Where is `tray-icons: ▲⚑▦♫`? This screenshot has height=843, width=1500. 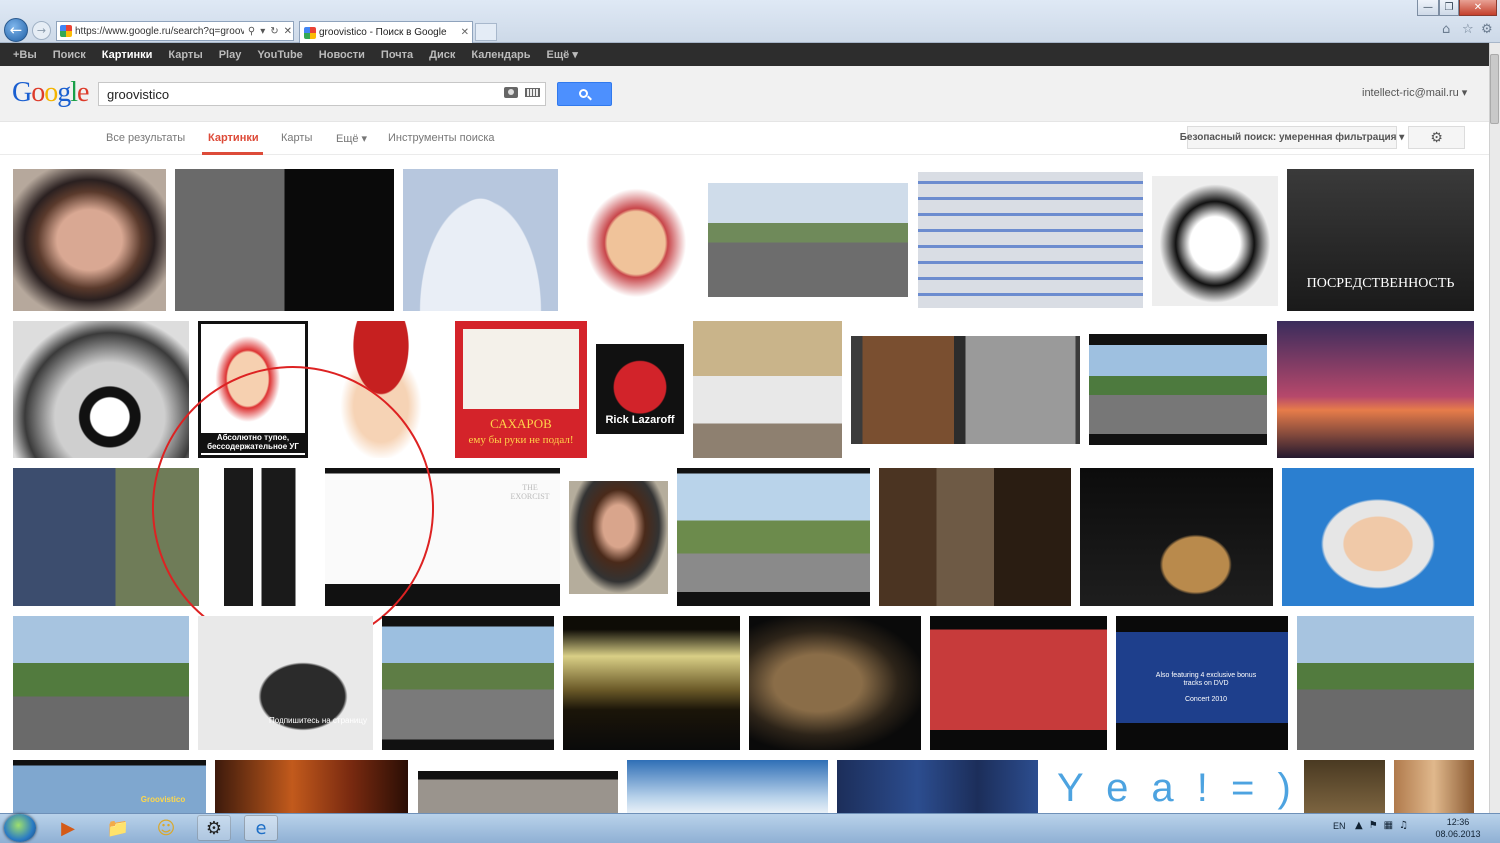
tray-icons: ▲⚑▦♫ is located at coordinates (1384, 825).